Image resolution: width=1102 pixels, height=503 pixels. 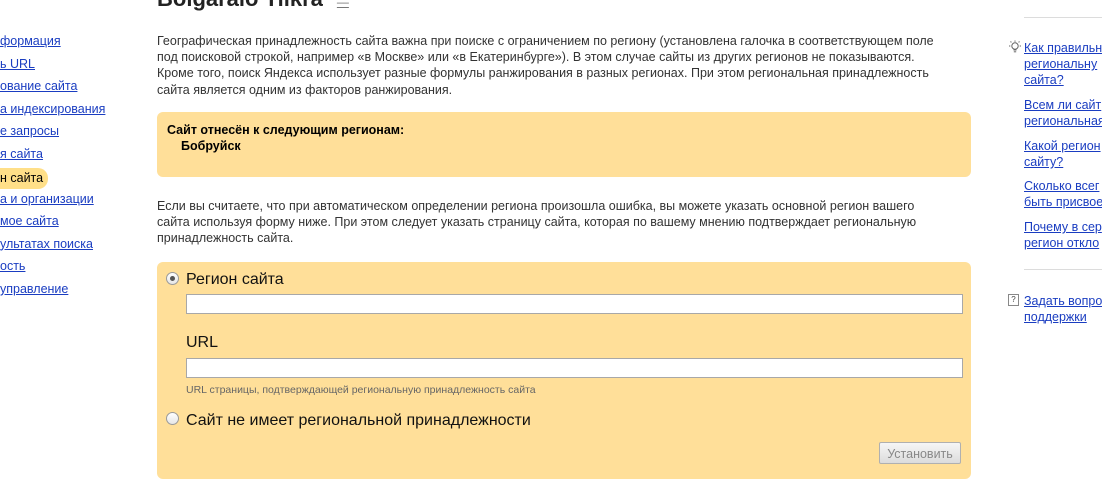 I want to click on help-link-line: Какой регион, so click(x=1062, y=146).